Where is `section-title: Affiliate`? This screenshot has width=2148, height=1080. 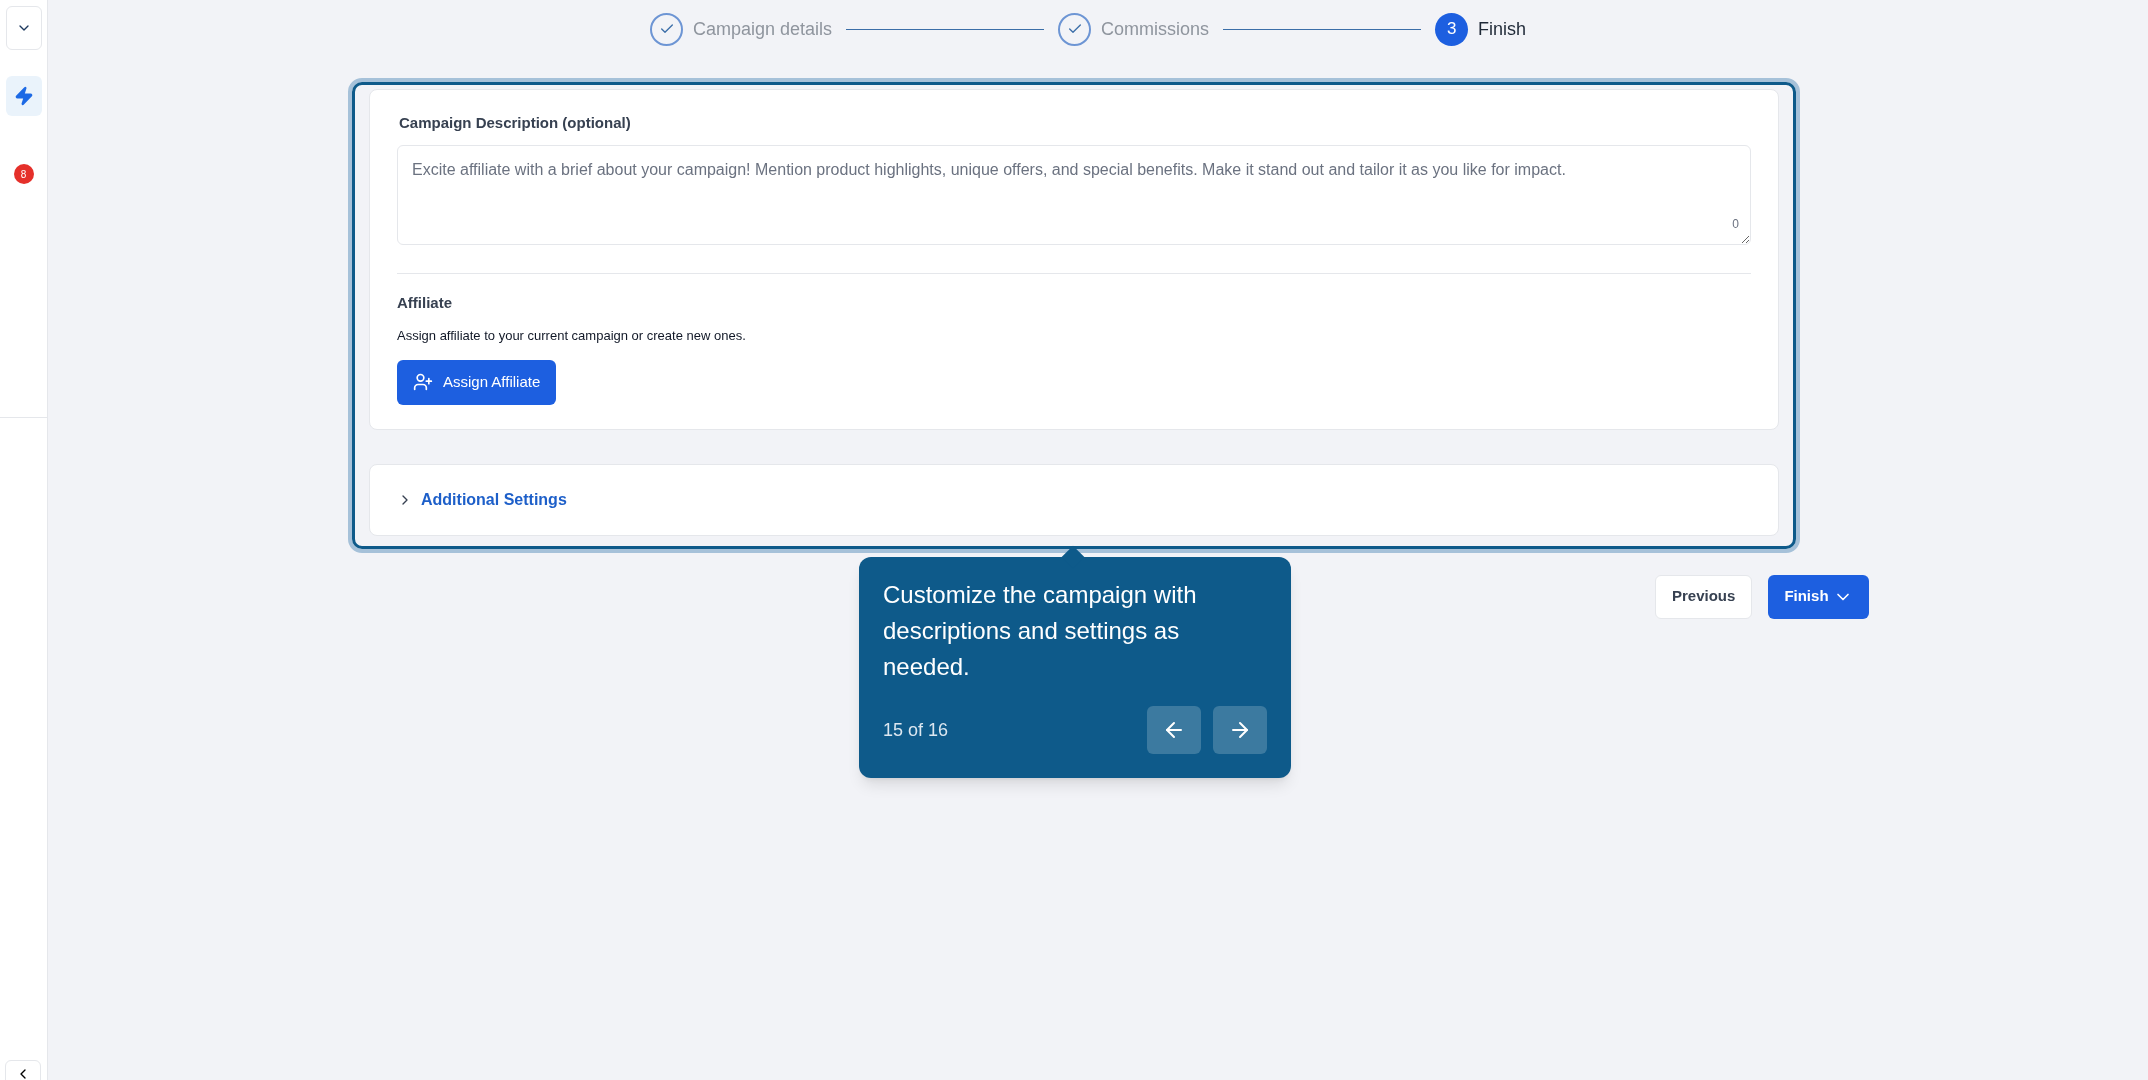 section-title: Affiliate is located at coordinates (425, 302).